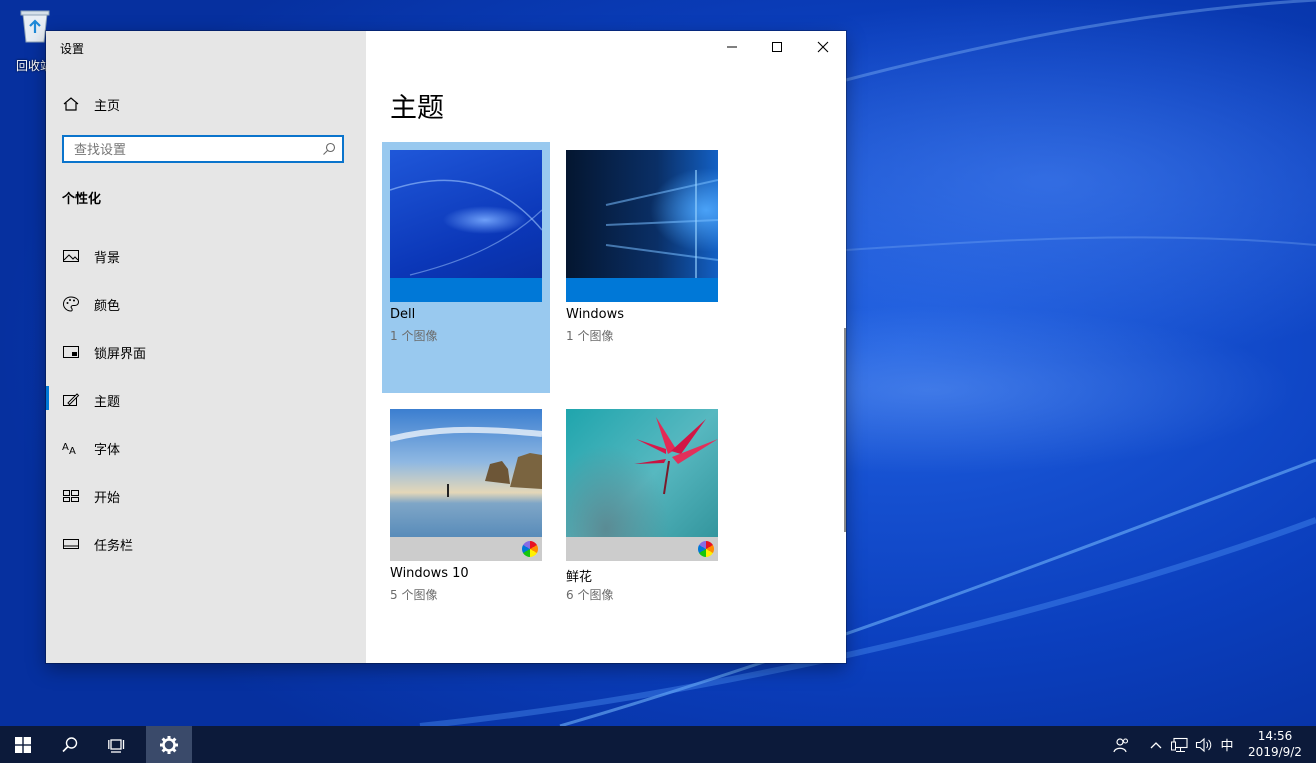 This screenshot has height=763, width=1316. I want to click on maximize-icon, so click(777, 47).